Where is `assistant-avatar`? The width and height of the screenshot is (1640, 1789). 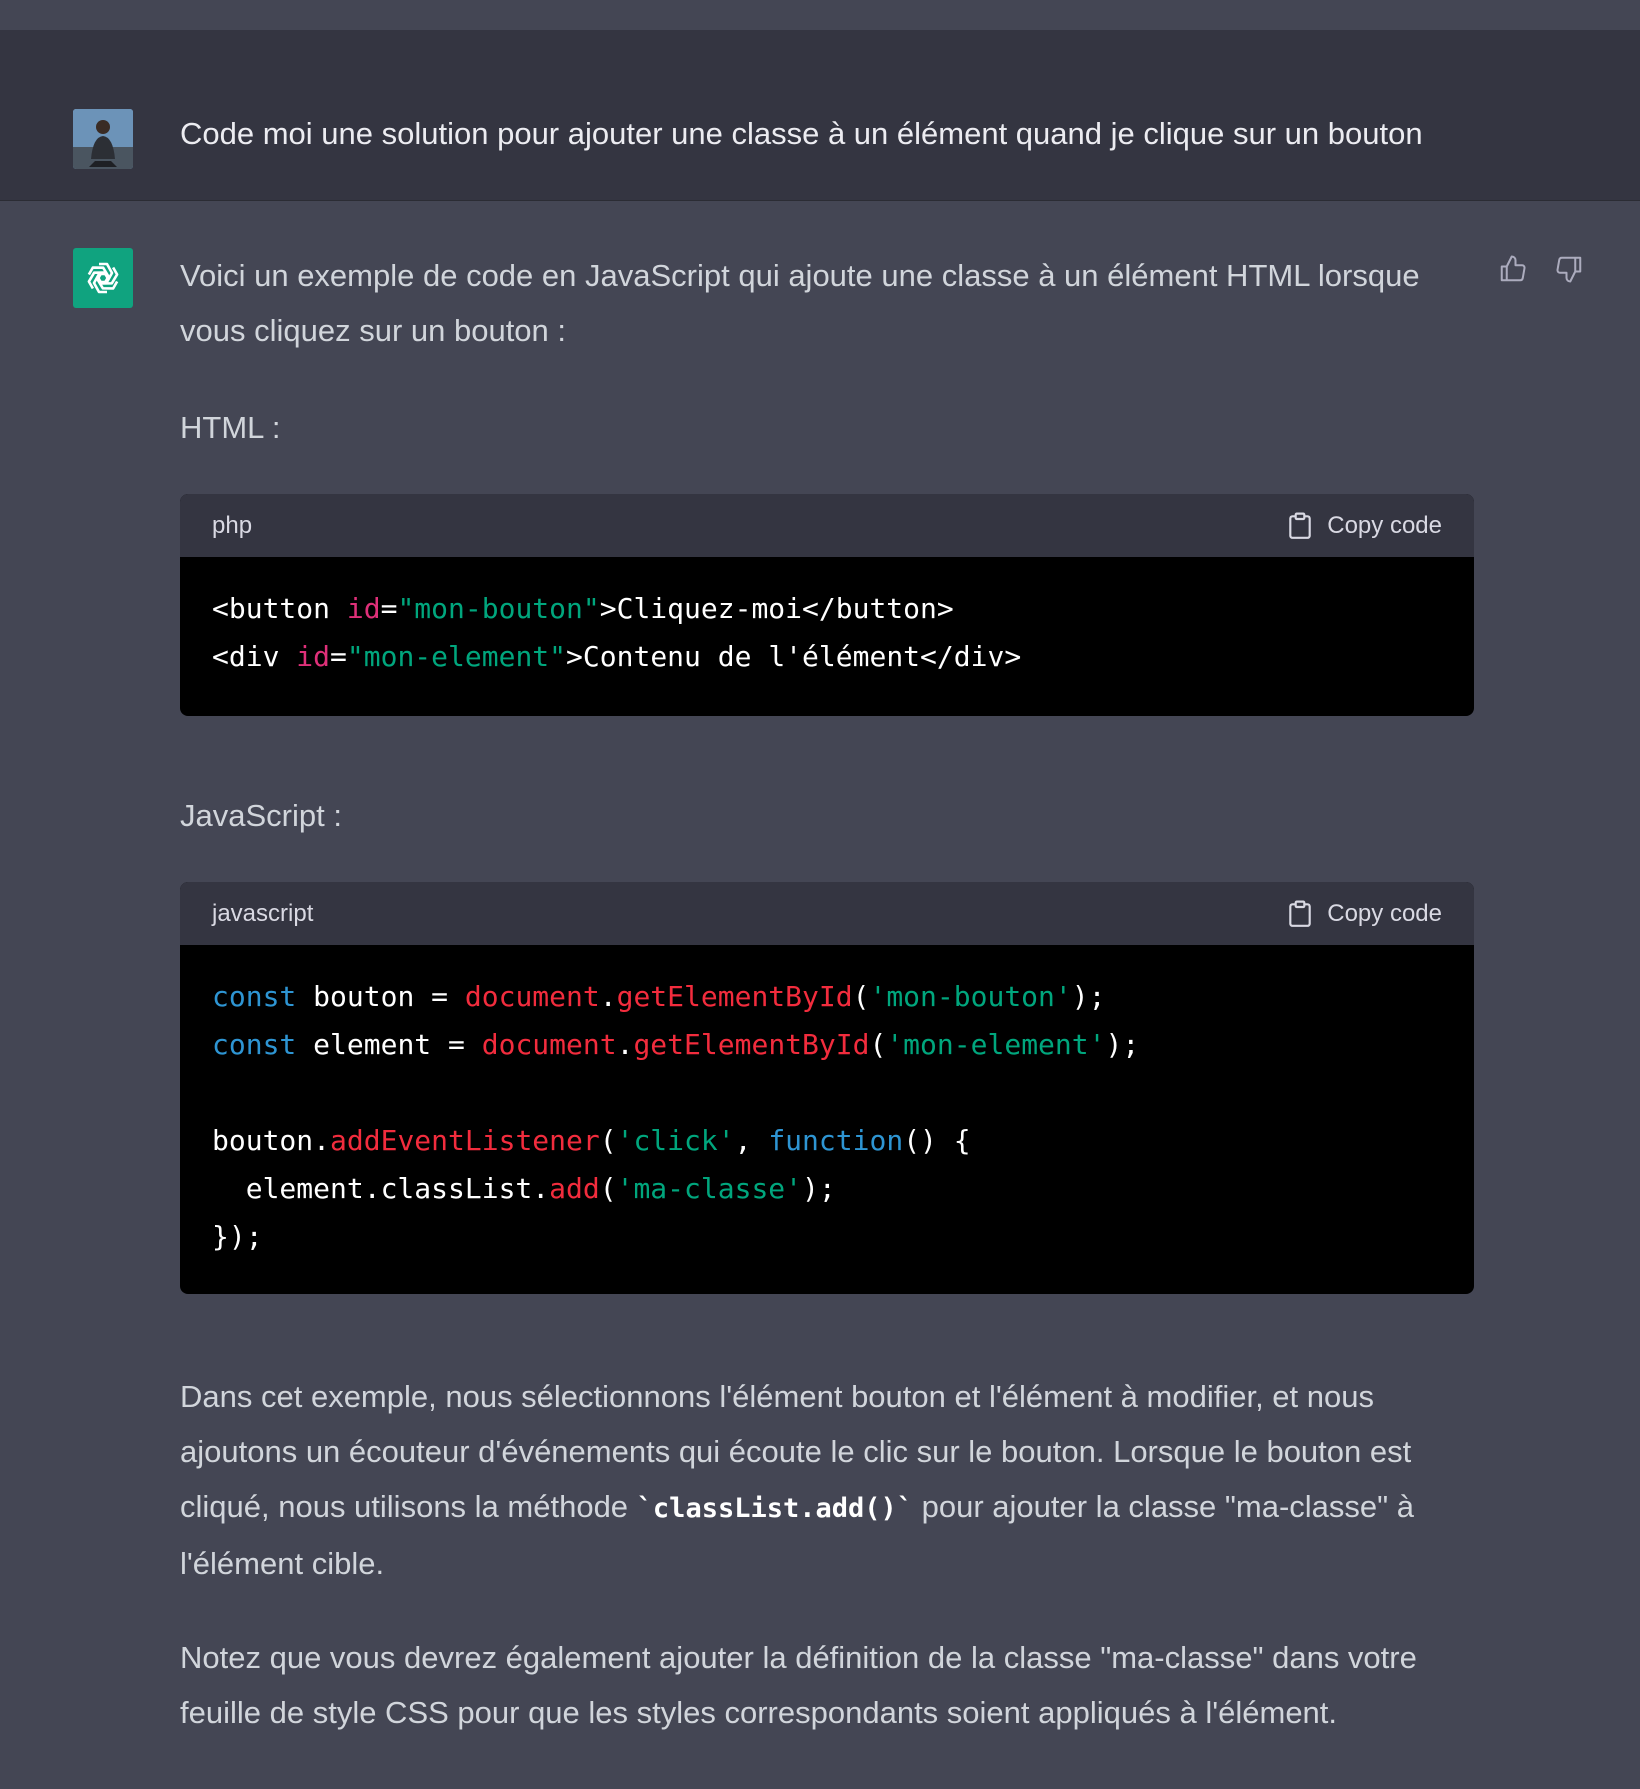 assistant-avatar is located at coordinates (103, 278).